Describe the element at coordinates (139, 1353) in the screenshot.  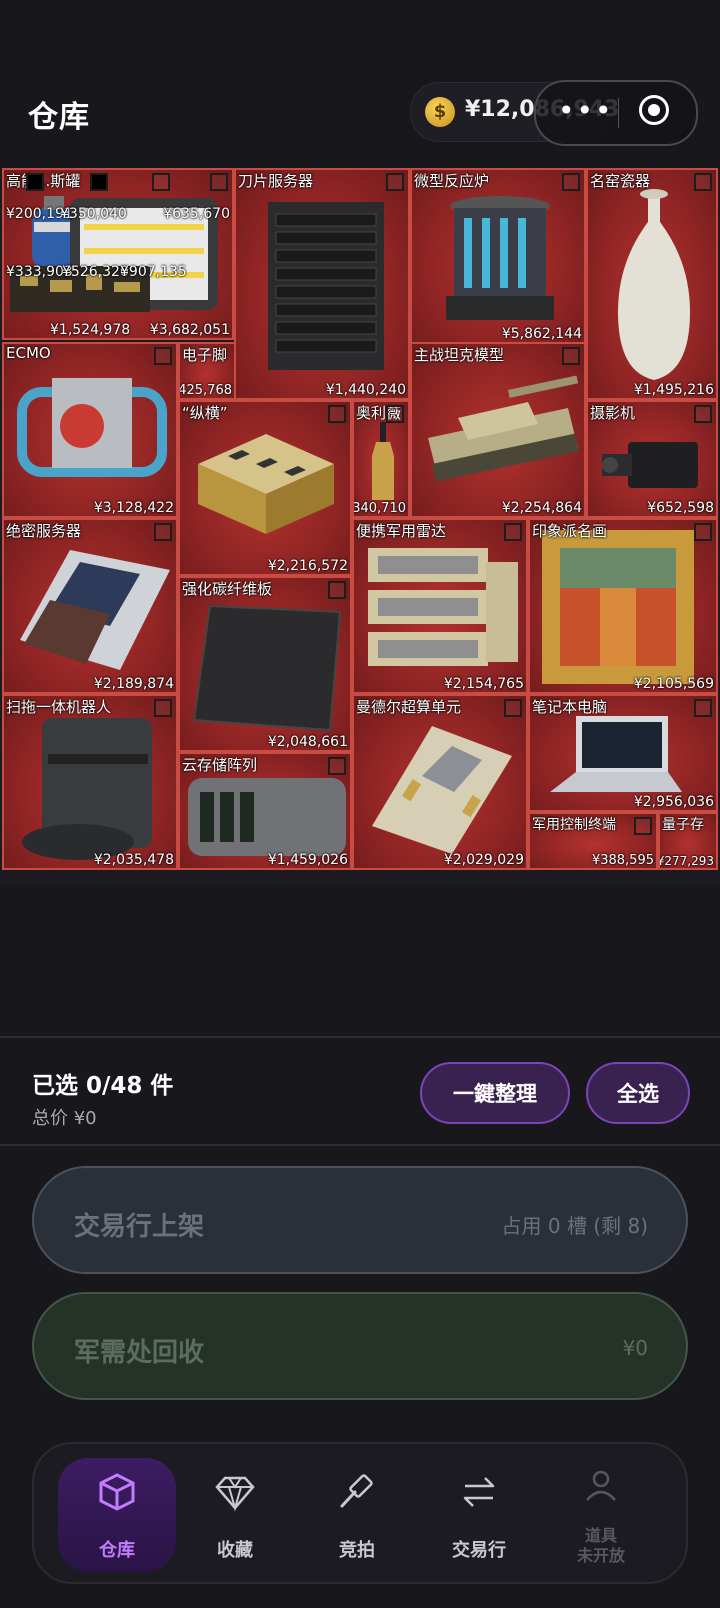
I see `recycle-label: 军需处回收` at that location.